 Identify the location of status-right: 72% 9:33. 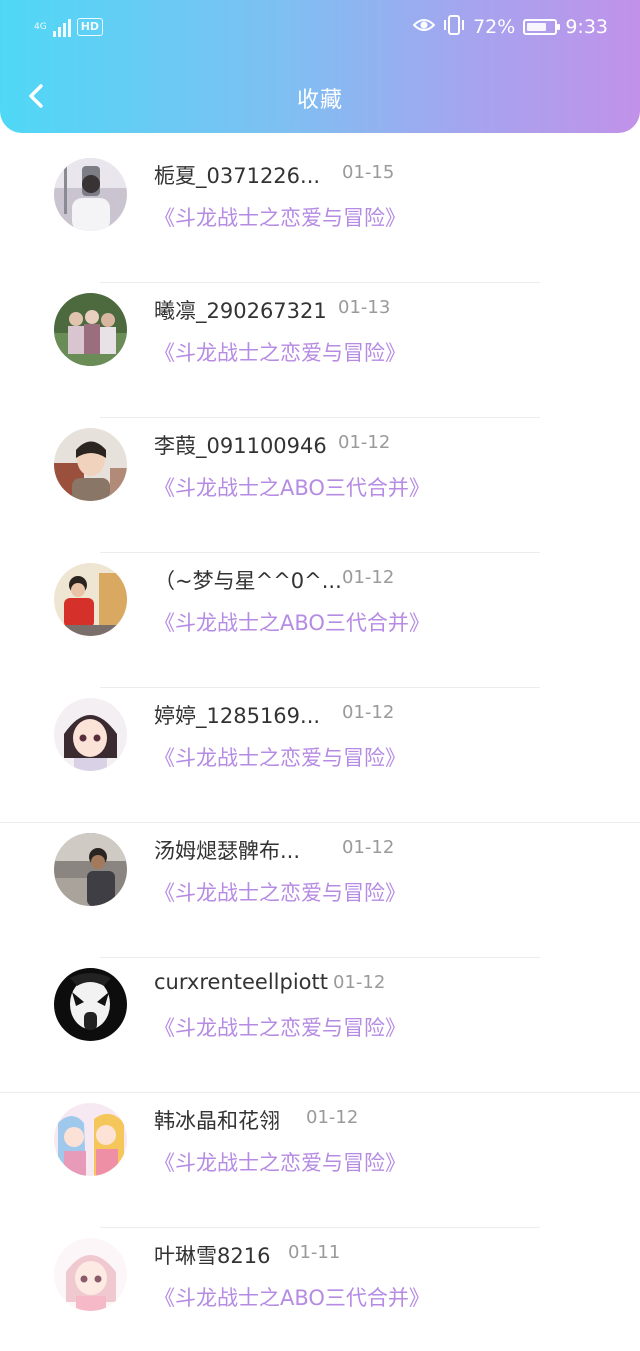
(510, 27).